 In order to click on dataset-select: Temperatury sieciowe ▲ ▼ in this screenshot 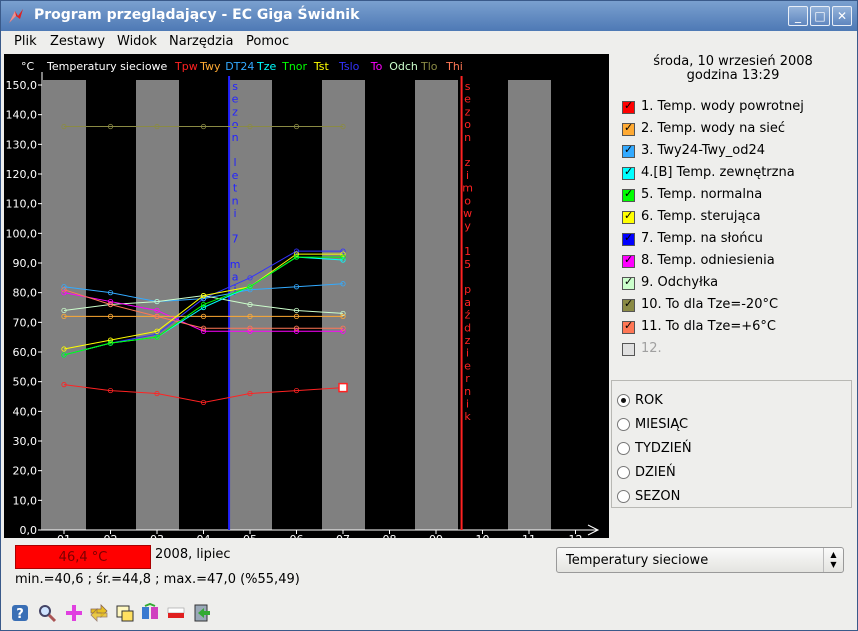, I will do `click(700, 560)`.